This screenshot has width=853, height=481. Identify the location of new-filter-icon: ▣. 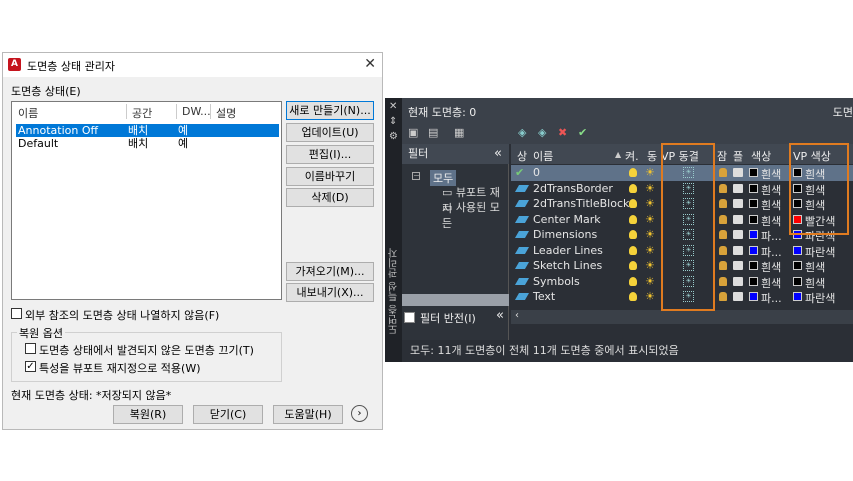
(413, 132).